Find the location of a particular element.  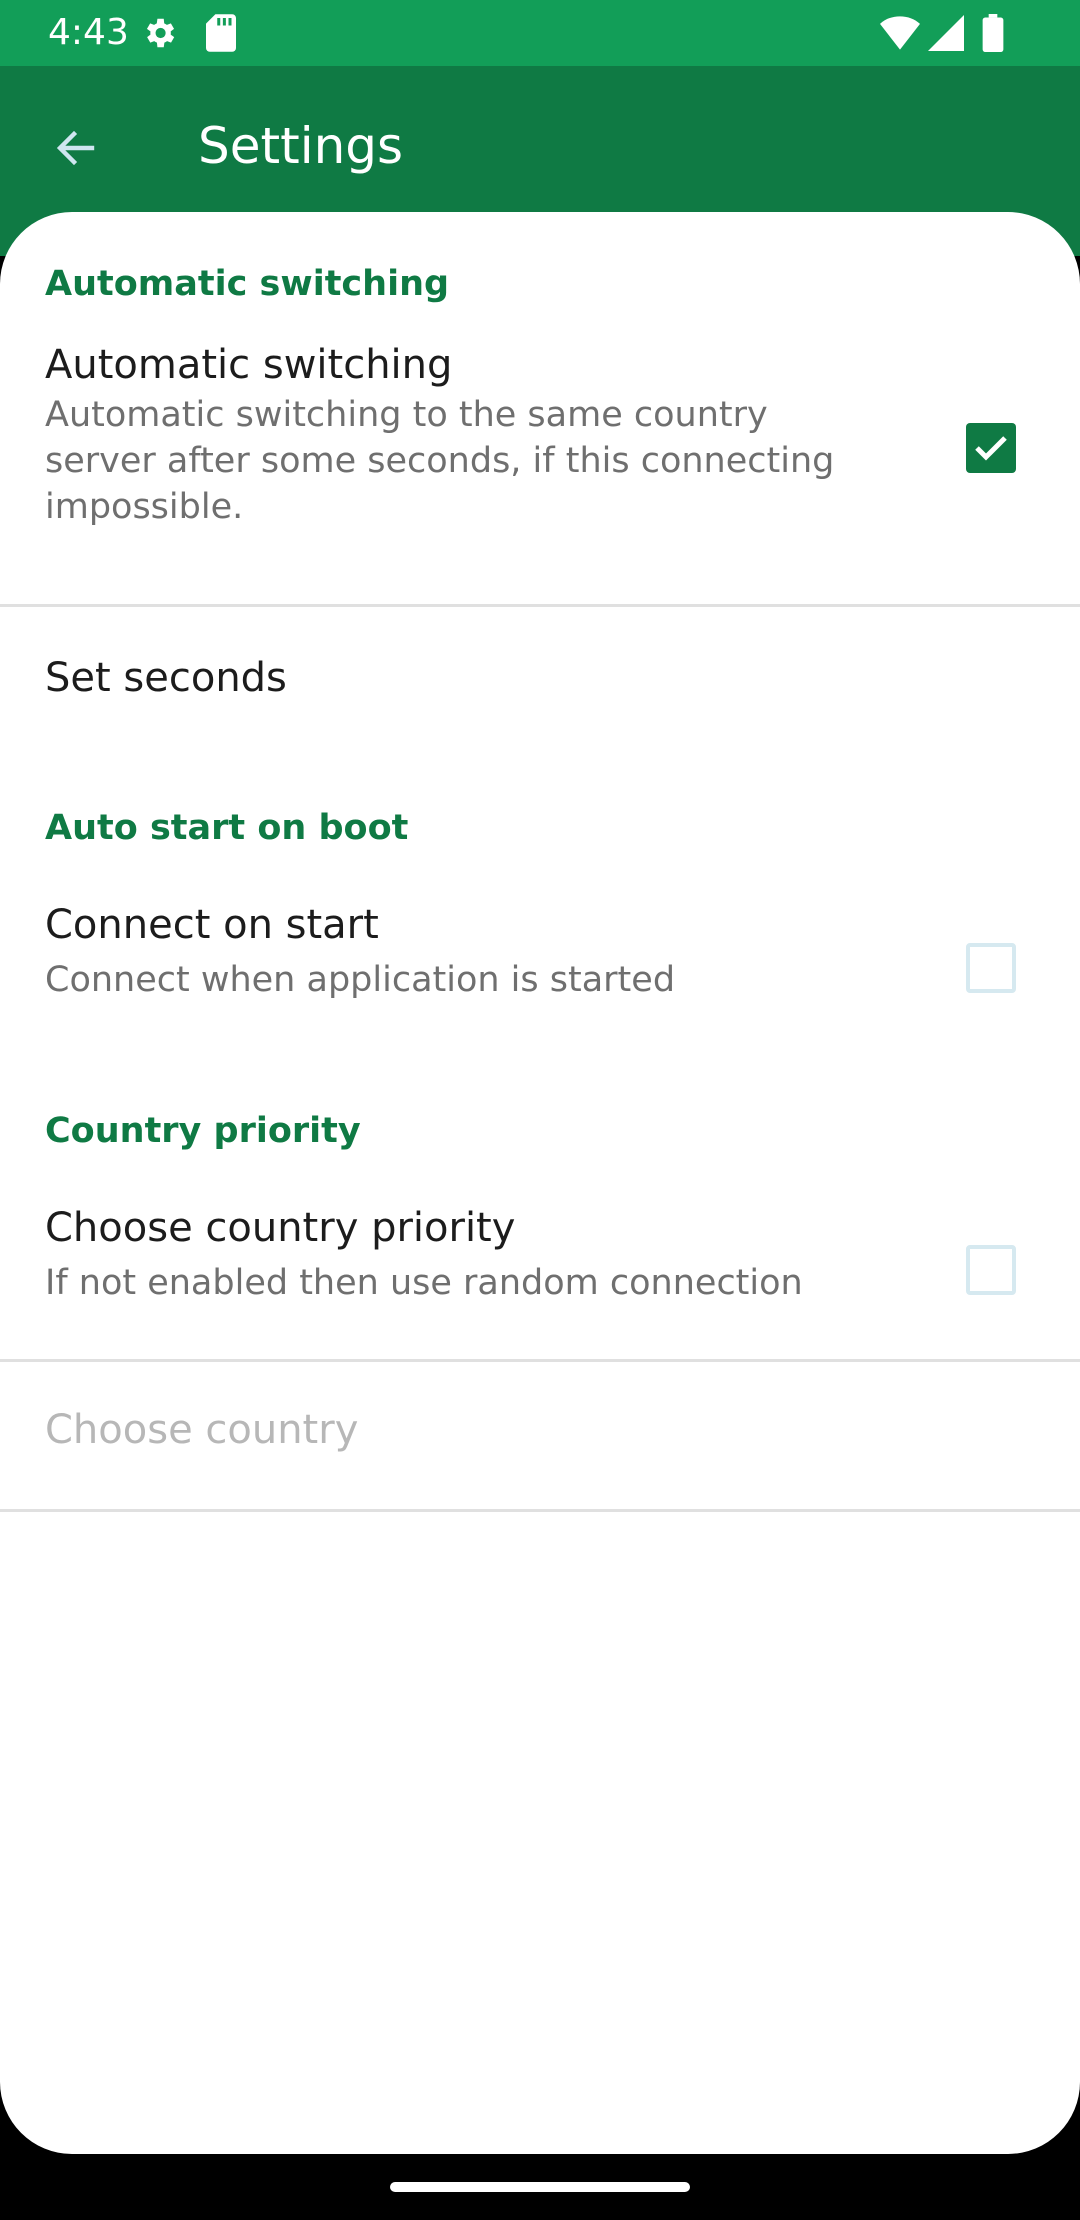

pref-title-choose-country: Choose country is located at coordinates (202, 1430).